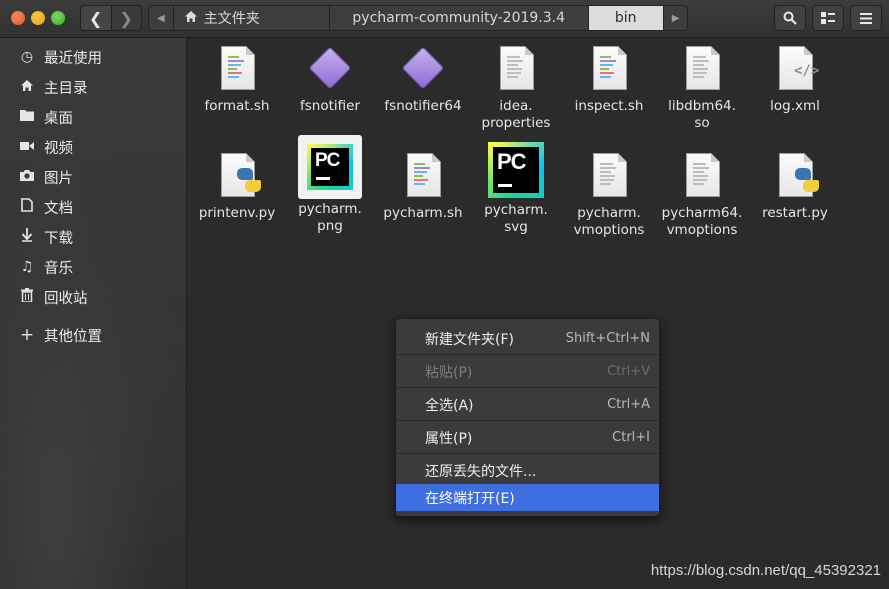 Image resolution: width=889 pixels, height=589 pixels. I want to click on file-item: fsnotifier, so click(330, 79).